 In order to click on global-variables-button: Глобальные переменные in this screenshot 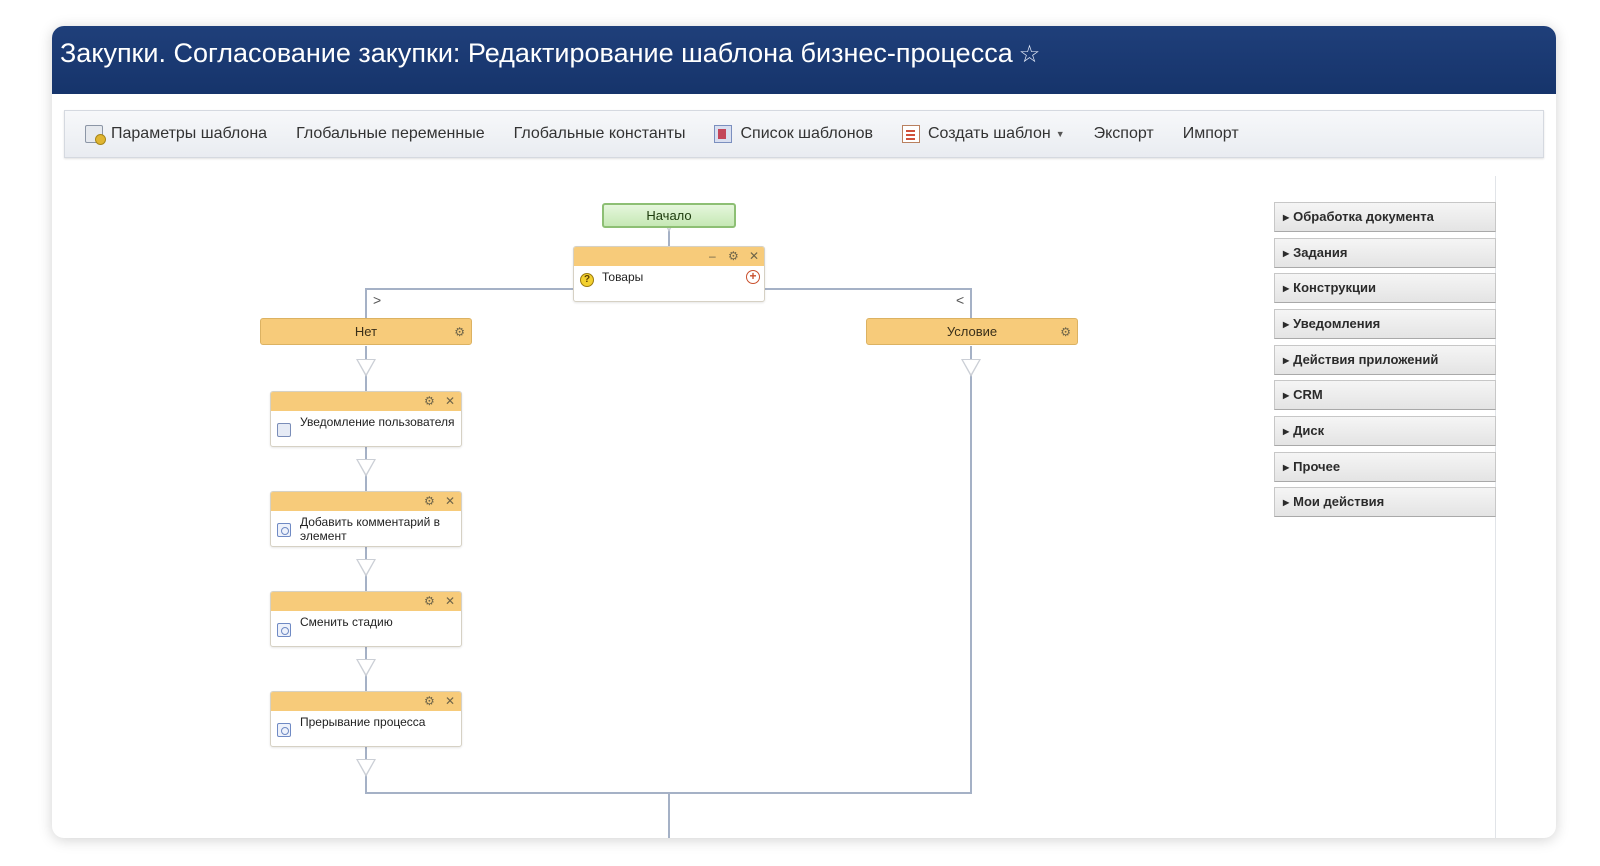, I will do `click(390, 134)`.